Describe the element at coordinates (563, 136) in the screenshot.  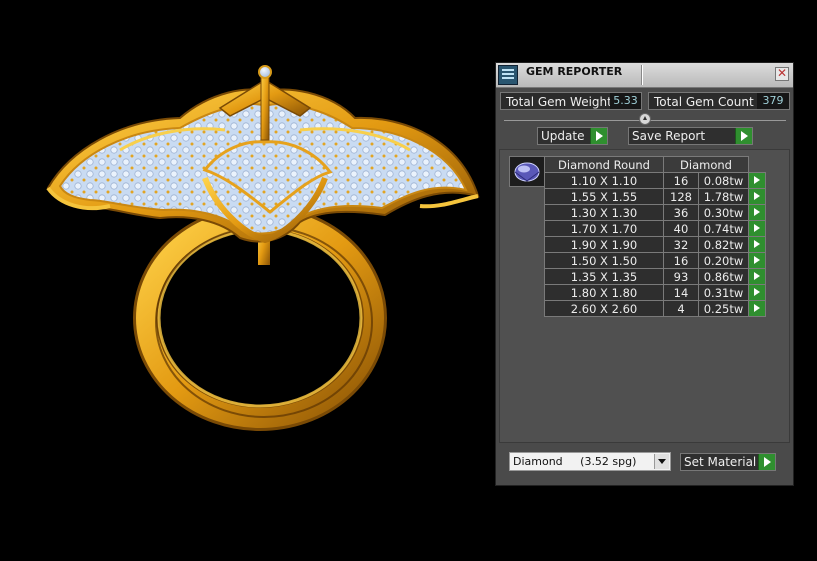
I see `update-button-label: Update` at that location.